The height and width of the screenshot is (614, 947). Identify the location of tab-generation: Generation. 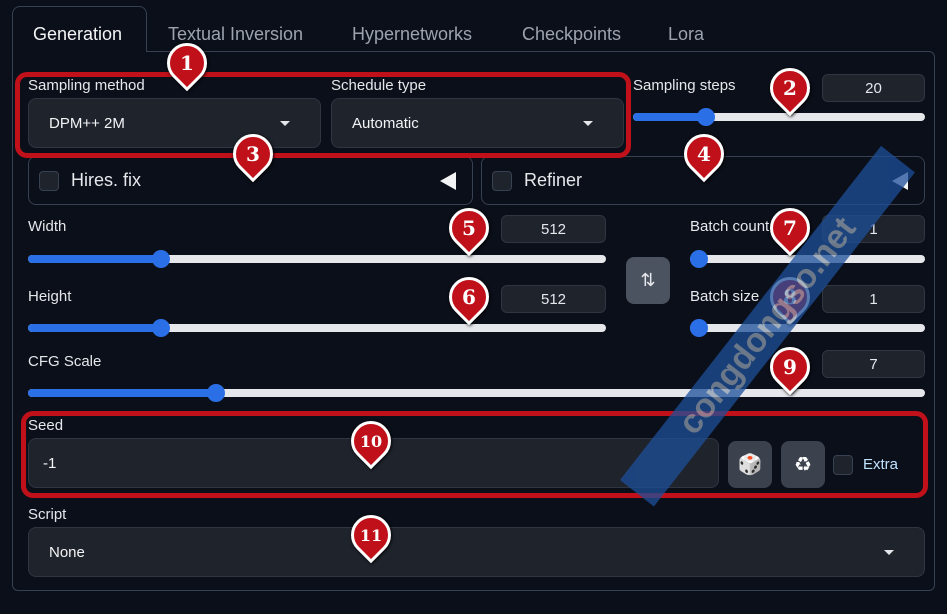
(77, 34).